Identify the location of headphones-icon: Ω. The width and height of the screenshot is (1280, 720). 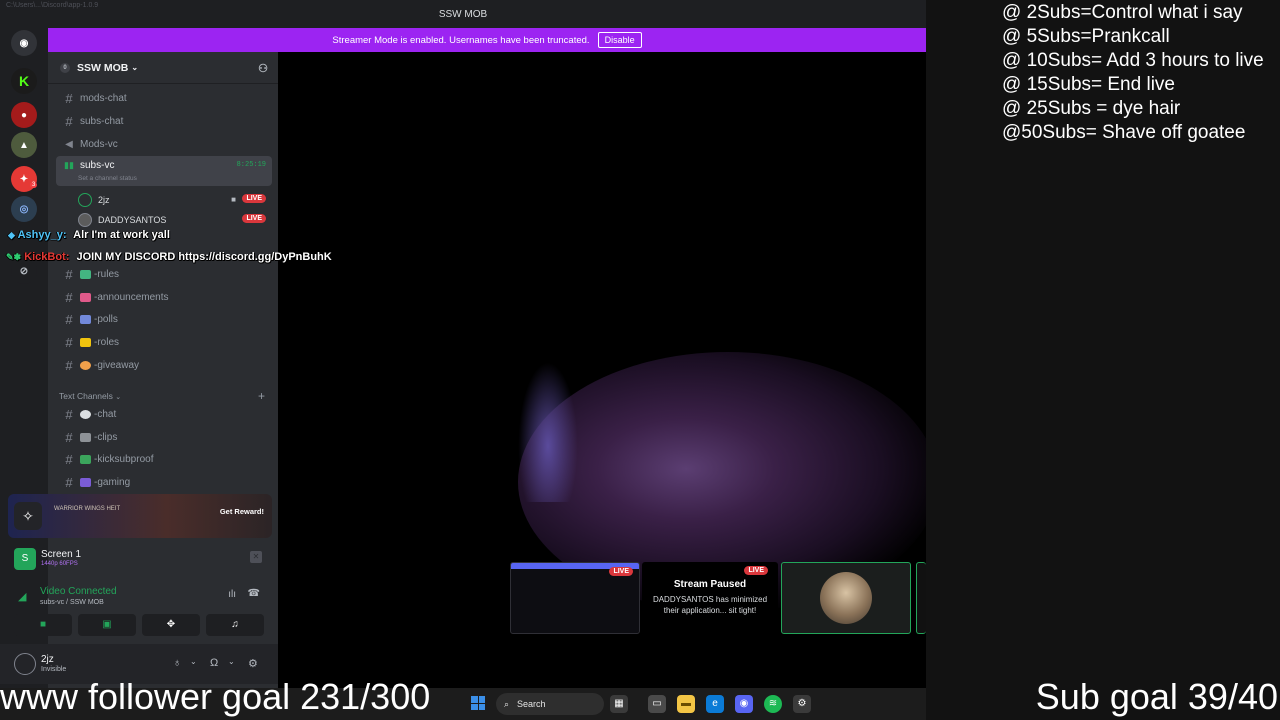
(214, 663).